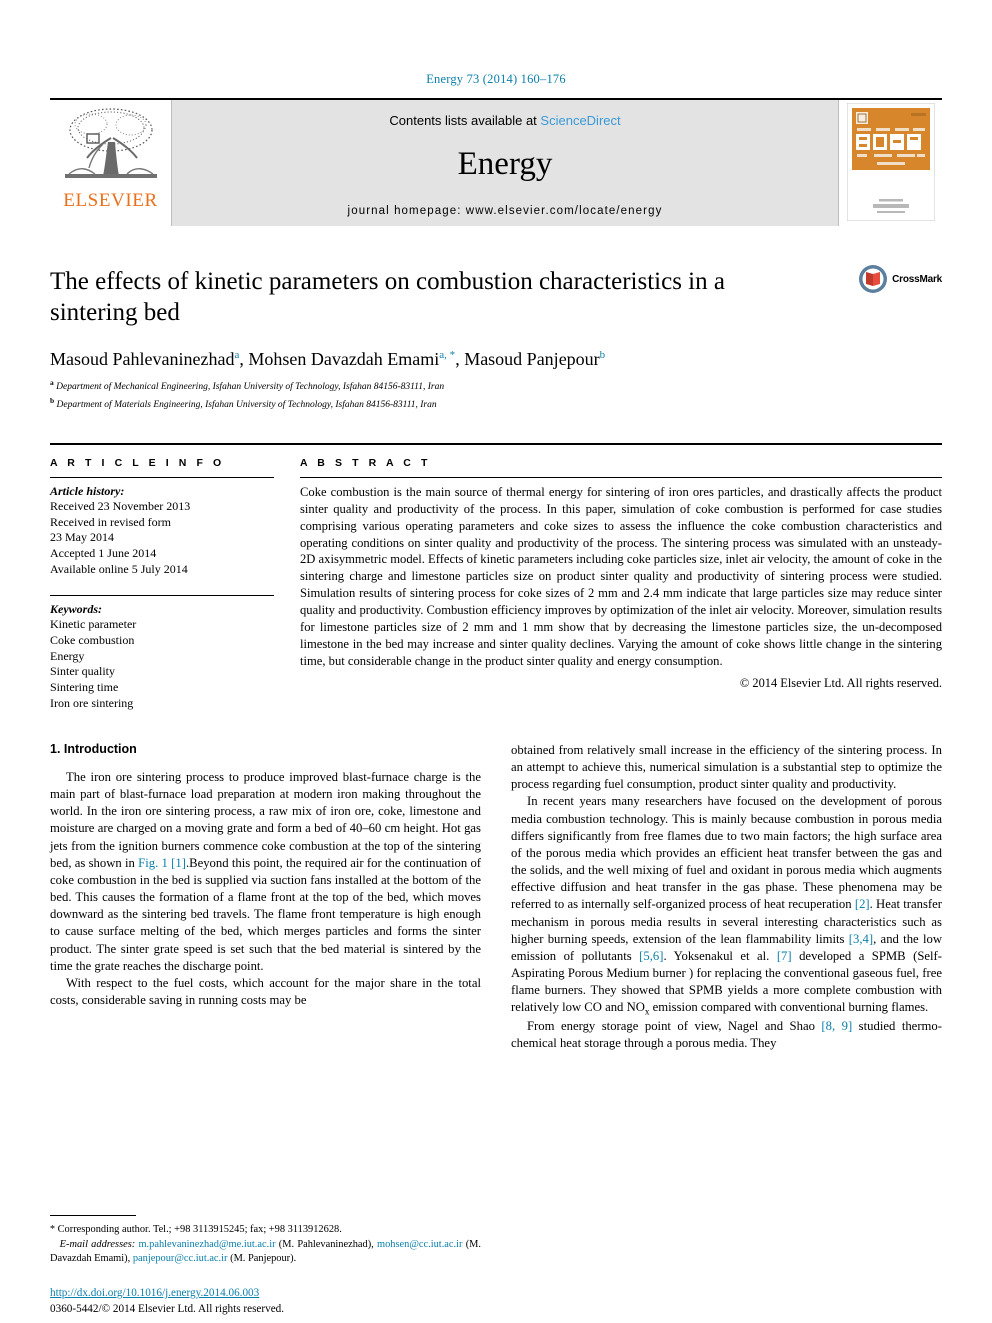  I want to click on email-link: mohsen@cc.iut.ac.ir, so click(419, 1244).